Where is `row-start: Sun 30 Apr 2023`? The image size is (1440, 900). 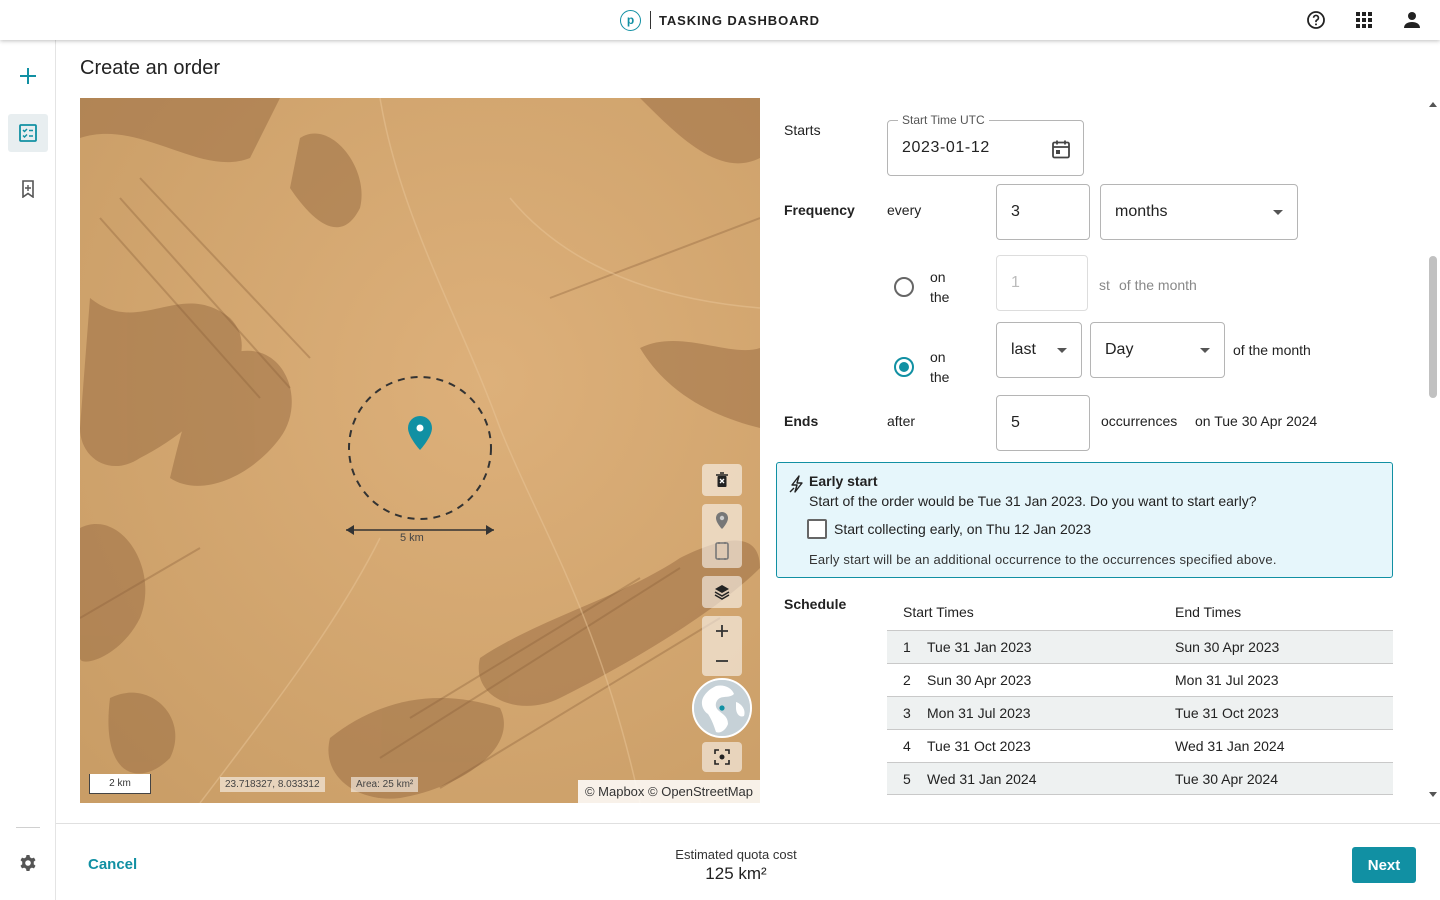 row-start: Sun 30 Apr 2023 is located at coordinates (979, 680).